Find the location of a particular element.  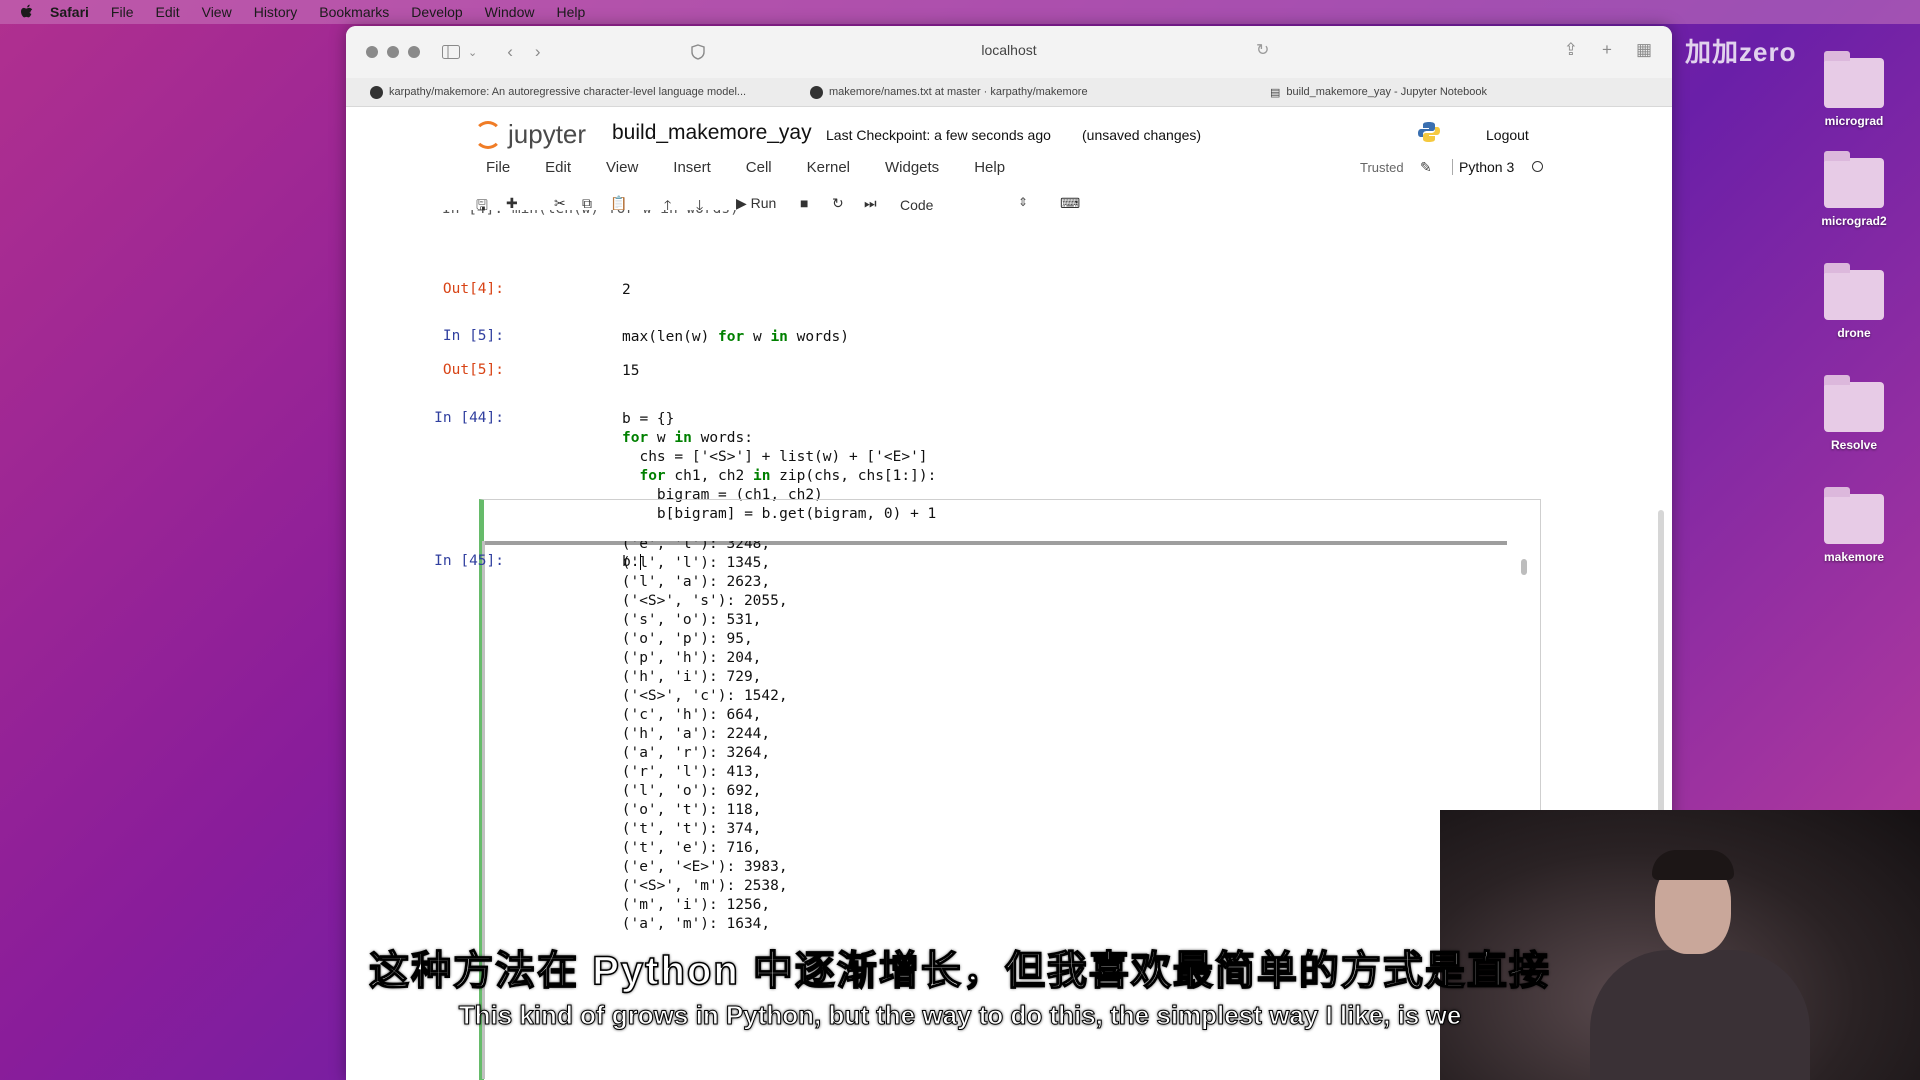

output-line: ('h', 'i'): 729, is located at coordinates (687, 677).